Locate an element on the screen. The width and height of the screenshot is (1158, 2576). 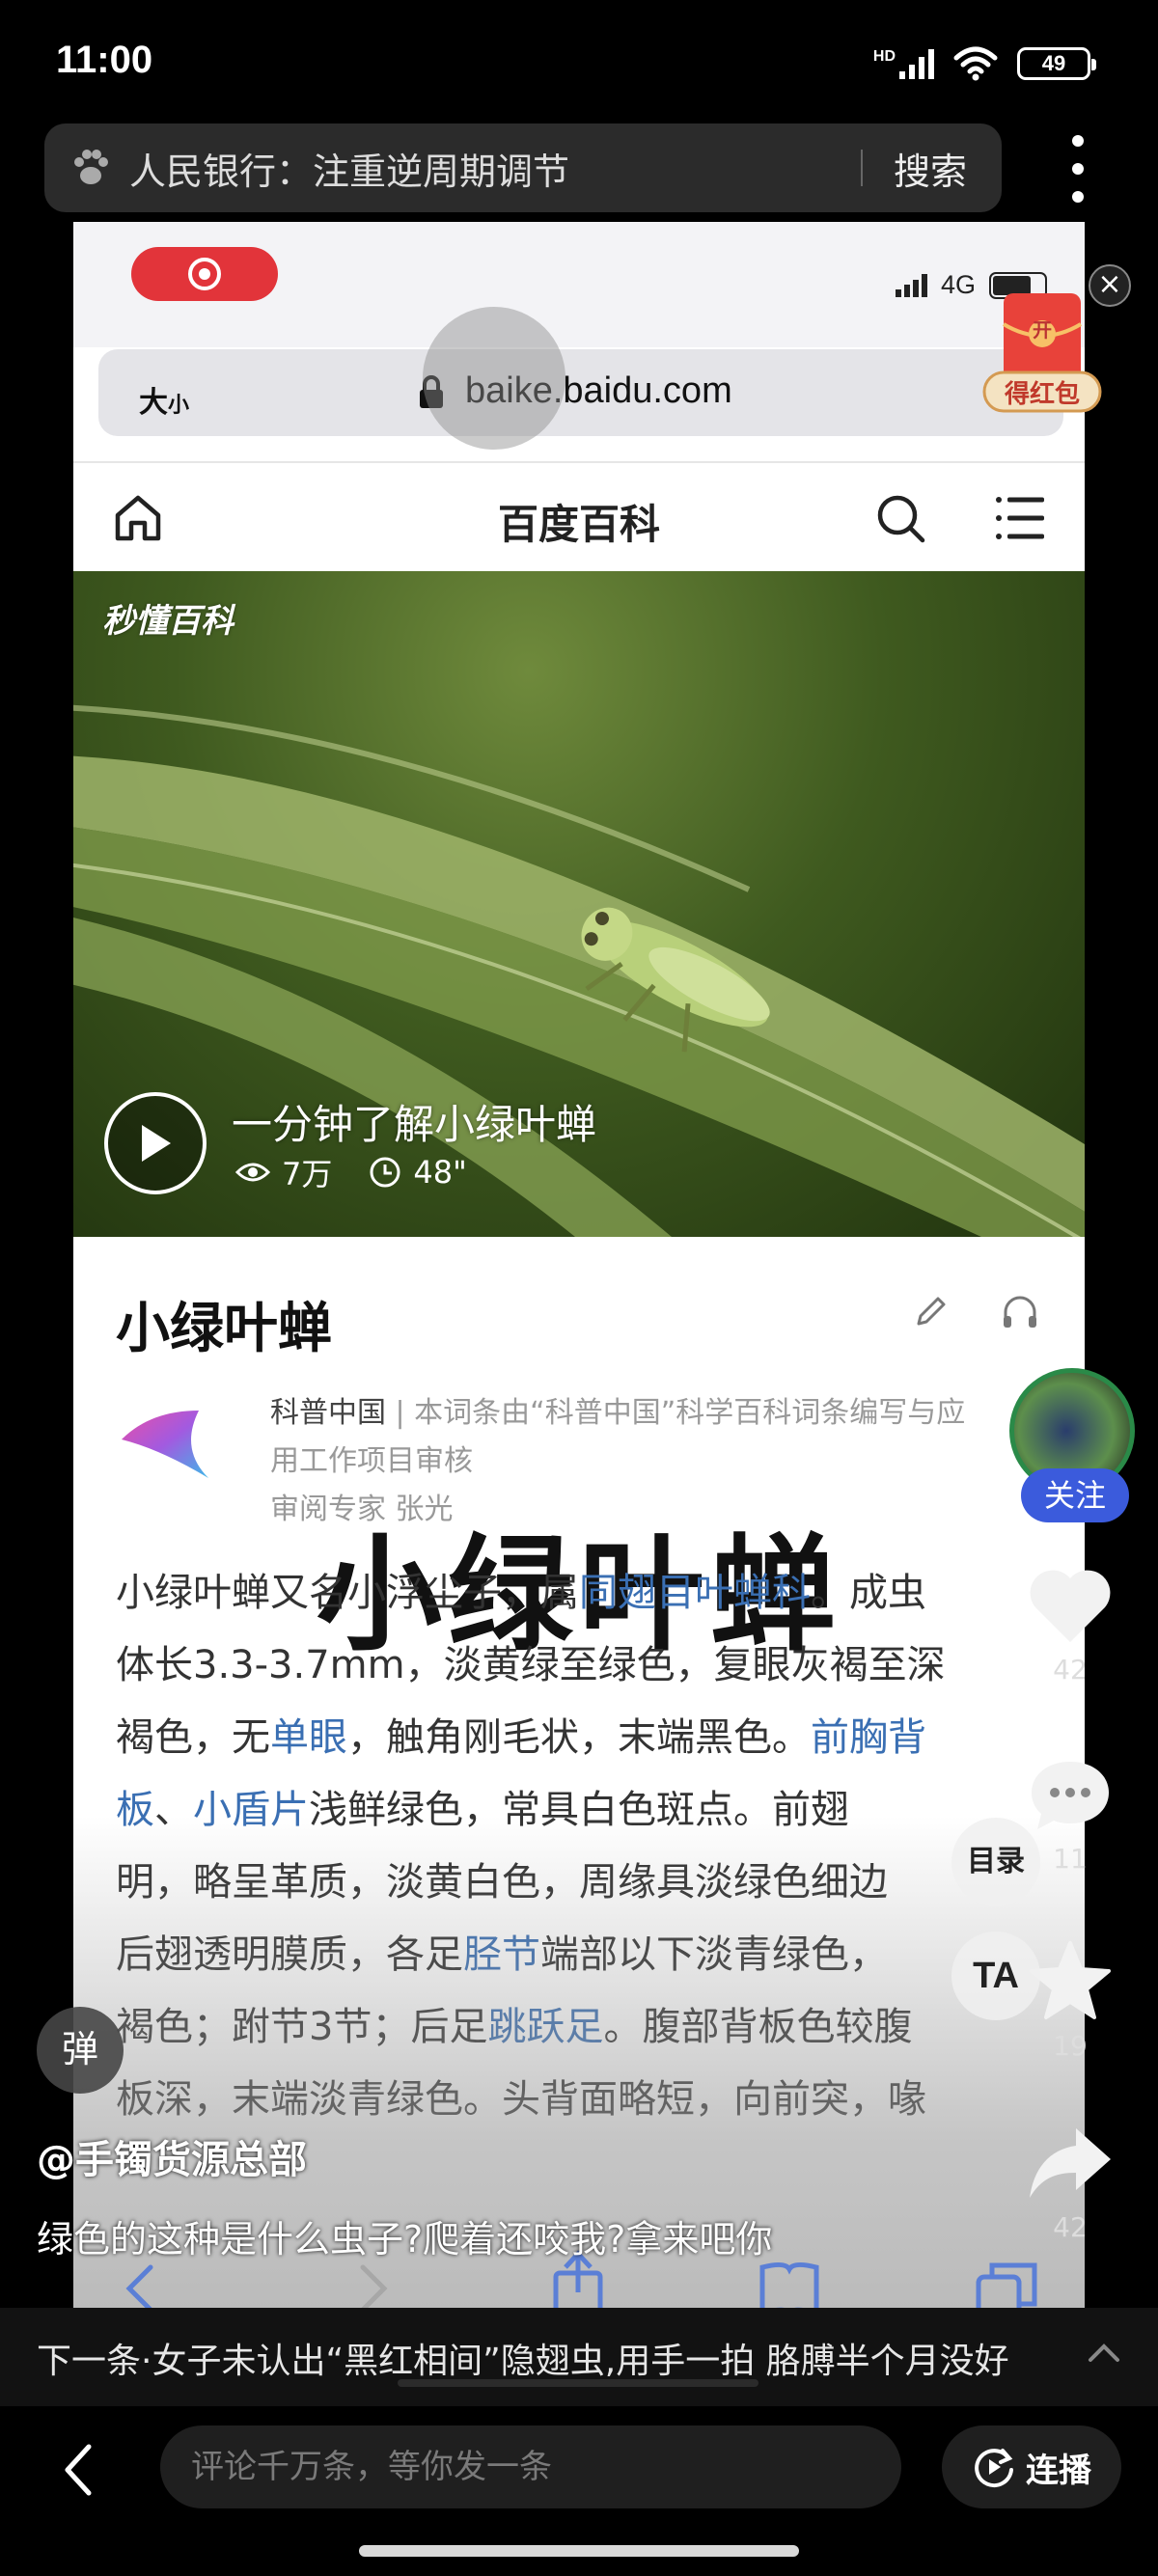
search-button: 搜索 is located at coordinates (930, 168).